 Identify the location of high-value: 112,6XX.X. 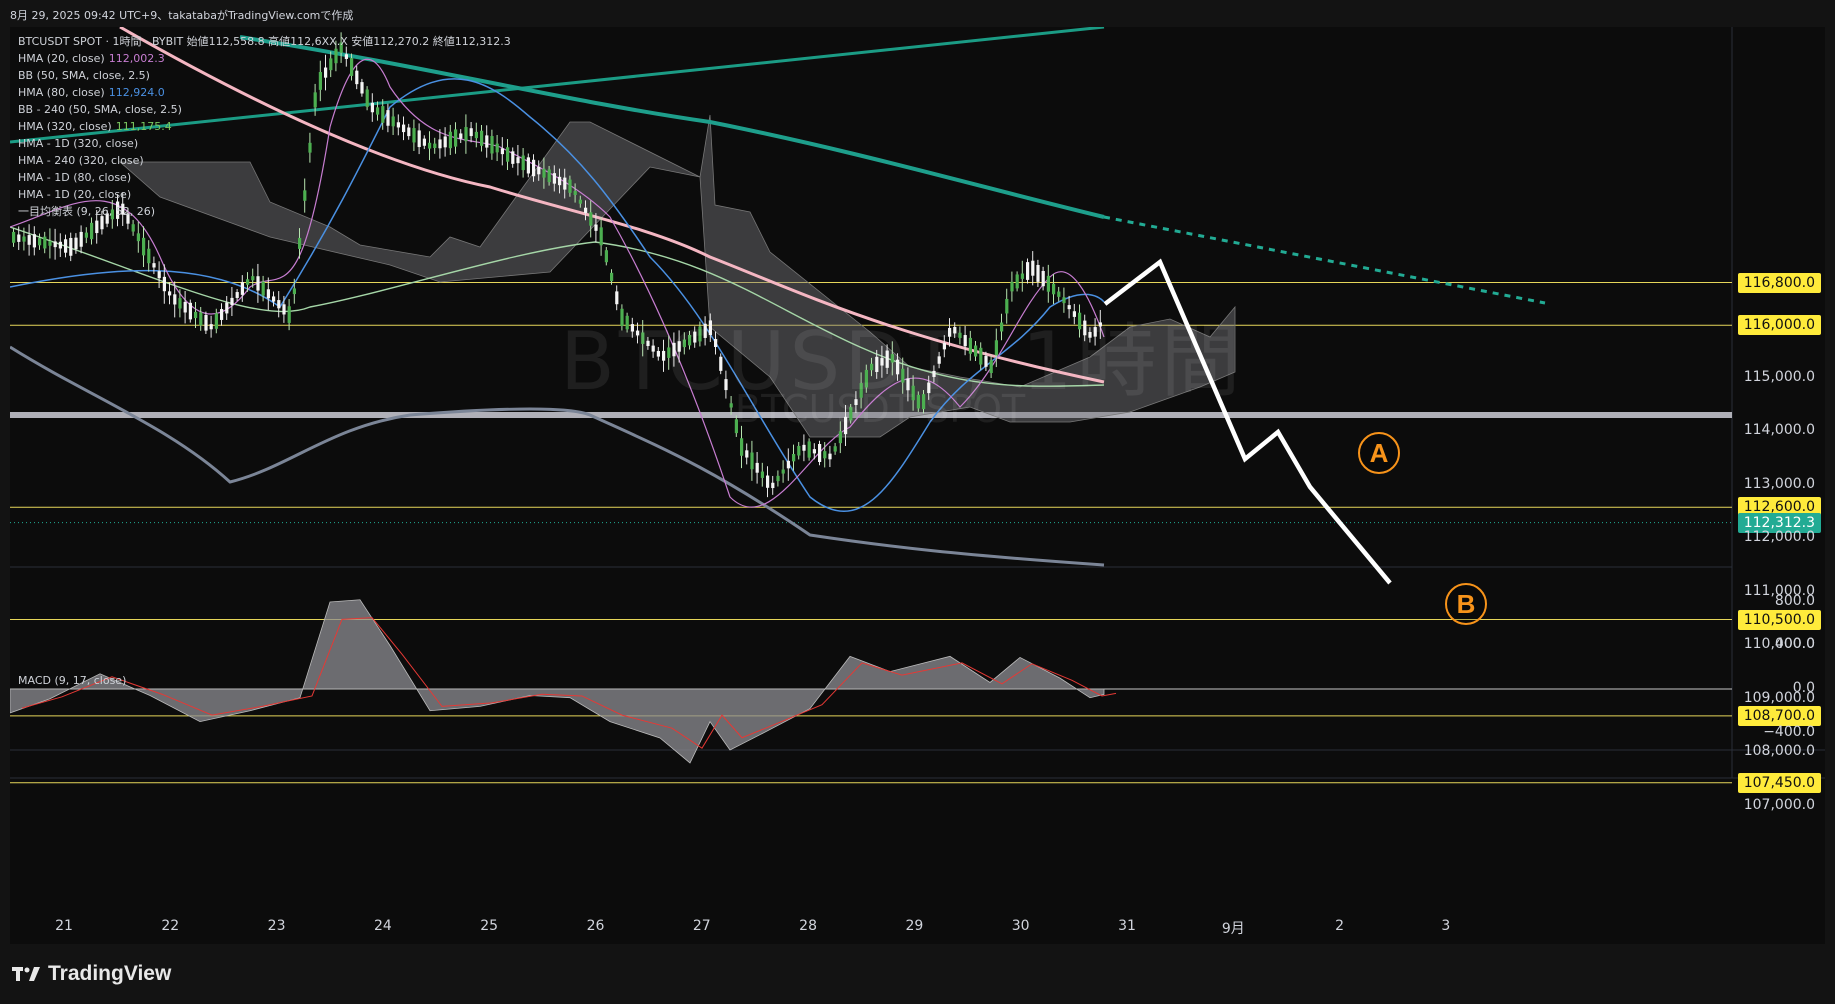
(319, 41).